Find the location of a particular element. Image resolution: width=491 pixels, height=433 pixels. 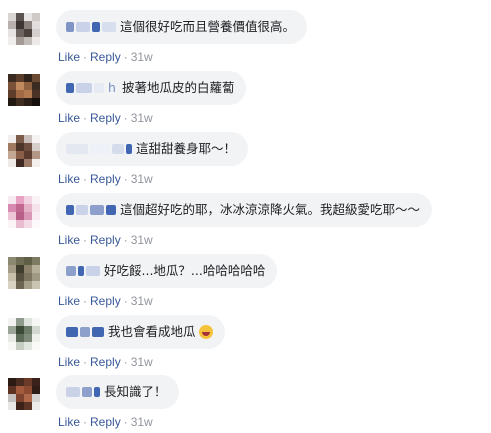

comment-bubble: h 披著地瓜皮的白蘿蔔 is located at coordinates (151, 88).